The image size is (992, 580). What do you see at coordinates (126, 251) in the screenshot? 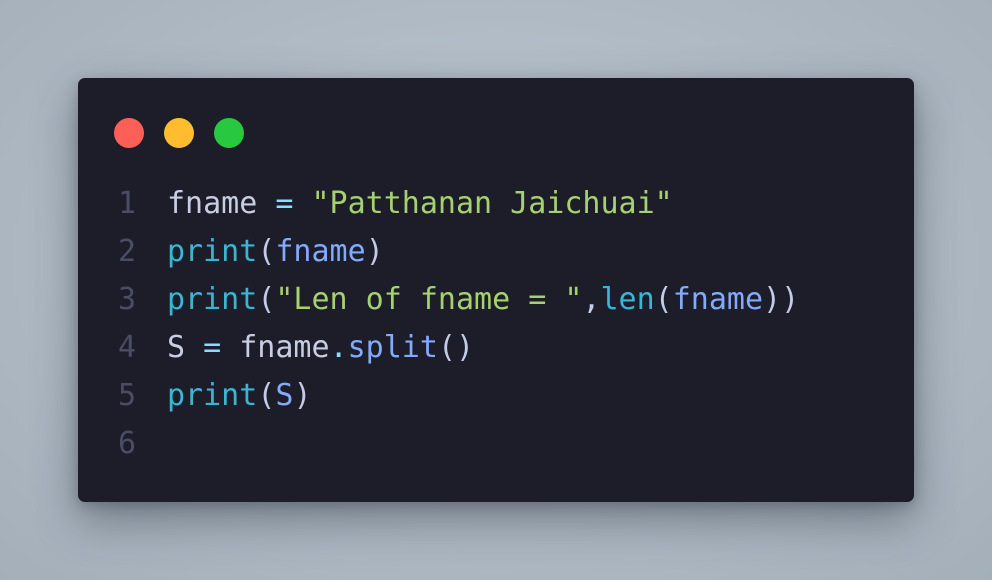
I see `line-number: 2` at bounding box center [126, 251].